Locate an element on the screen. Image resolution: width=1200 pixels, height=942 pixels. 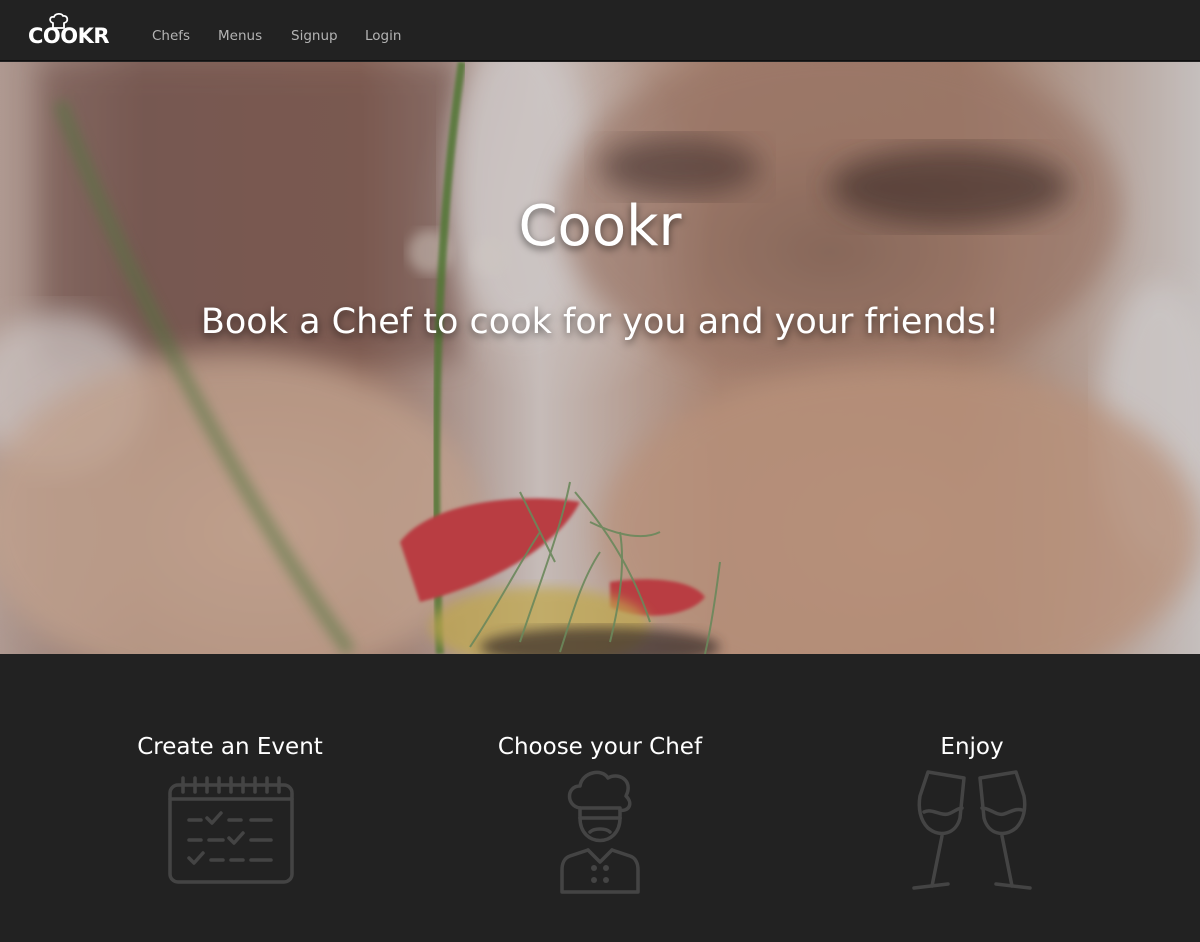
step-title: Create an Event is located at coordinates (230, 747).